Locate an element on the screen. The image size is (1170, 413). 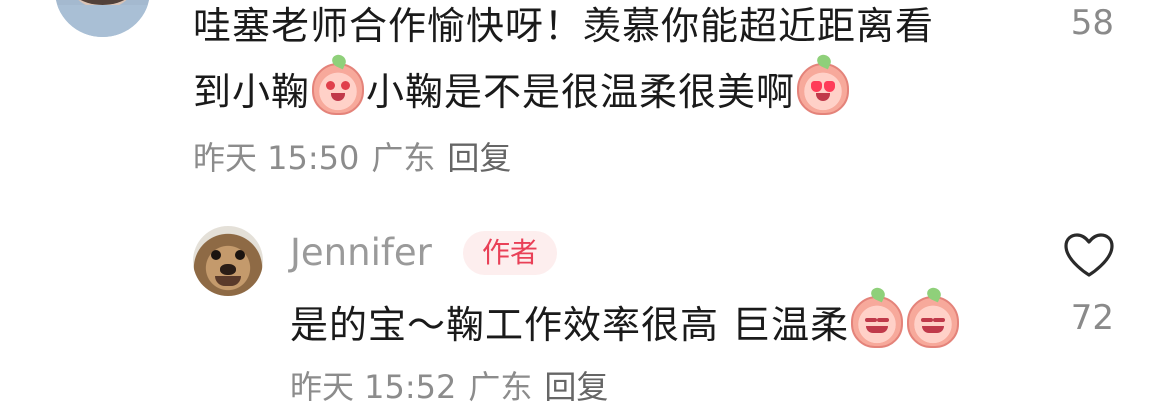
dog-mouth is located at coordinates (228, 281).